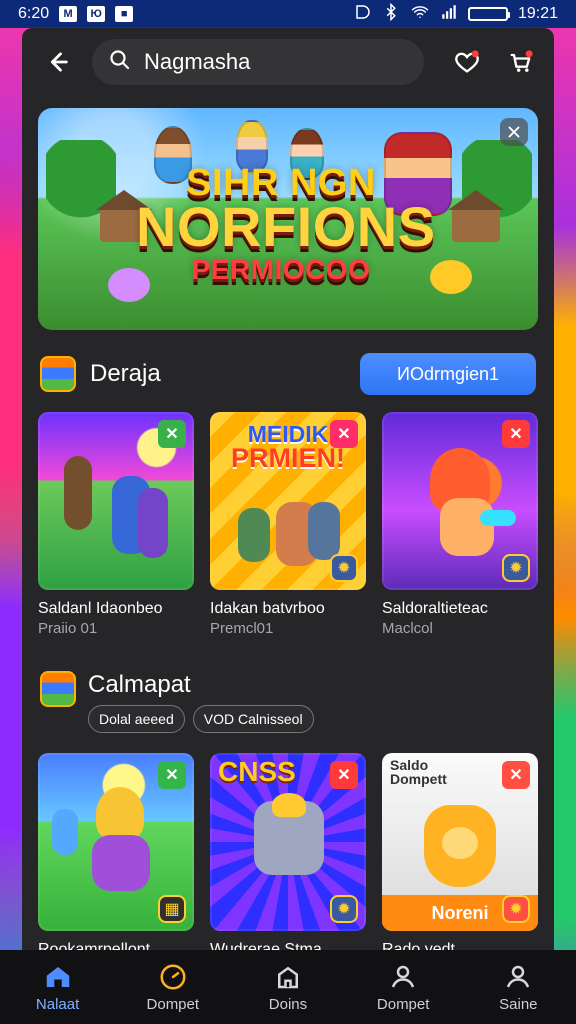 This screenshot has height=1024, width=576. Describe the element at coordinates (253, 719) in the screenshot. I see `filter-tag: VOD Calnisseol` at that location.